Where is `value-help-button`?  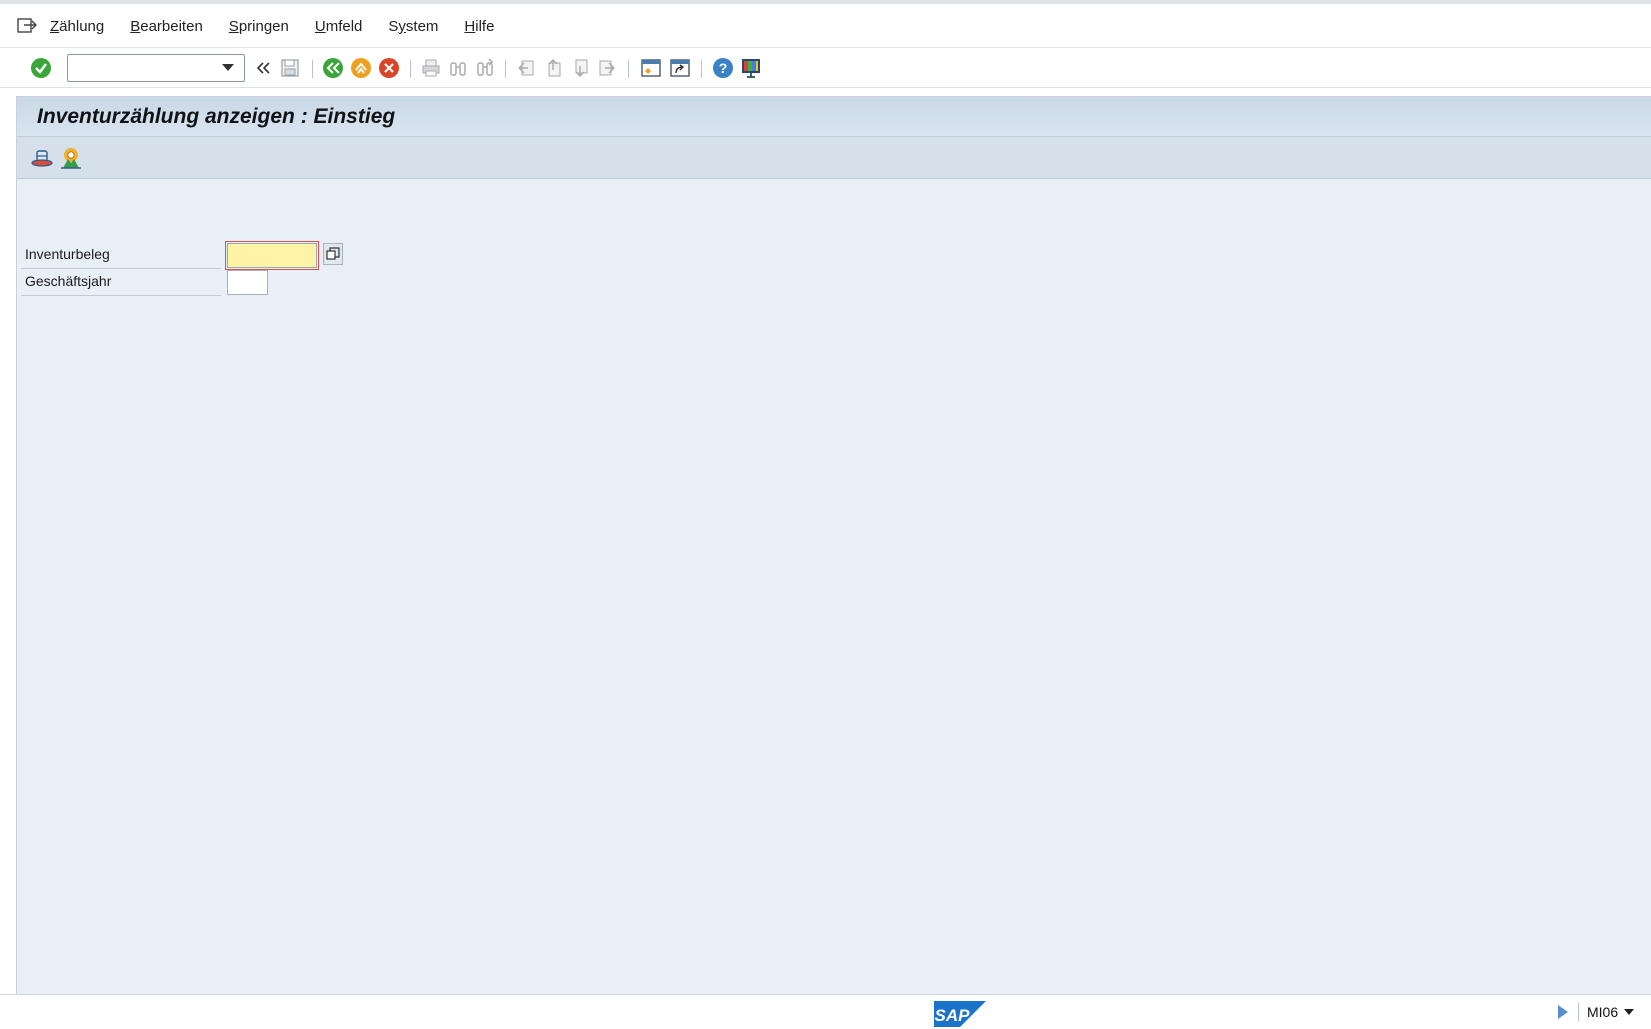
value-help-button is located at coordinates (333, 254).